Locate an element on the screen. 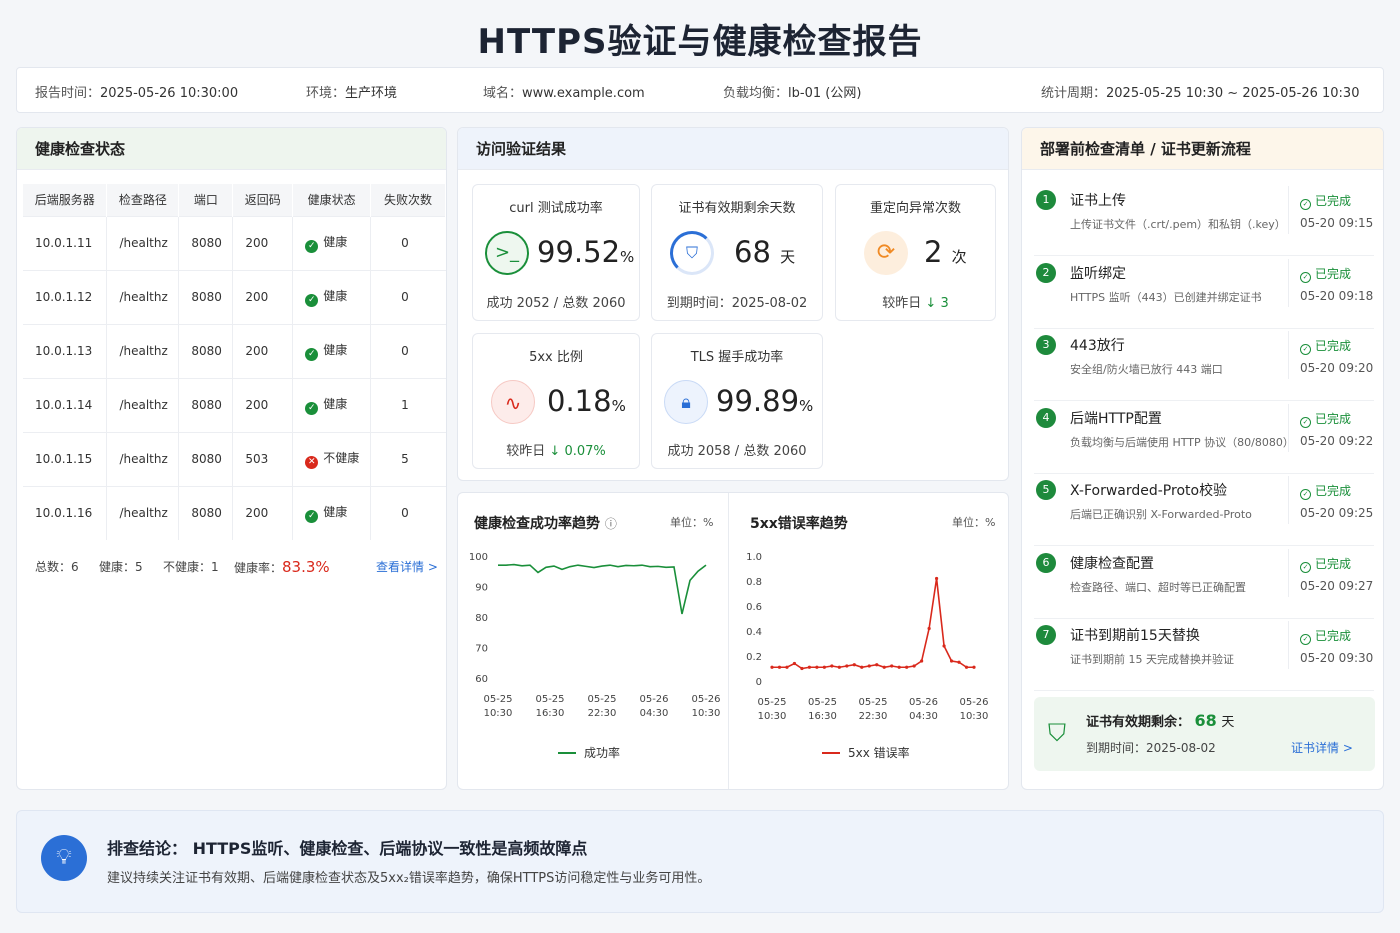 This screenshot has width=1400, height=933. server-cell: 10.0.1.13 is located at coordinates (65, 350).